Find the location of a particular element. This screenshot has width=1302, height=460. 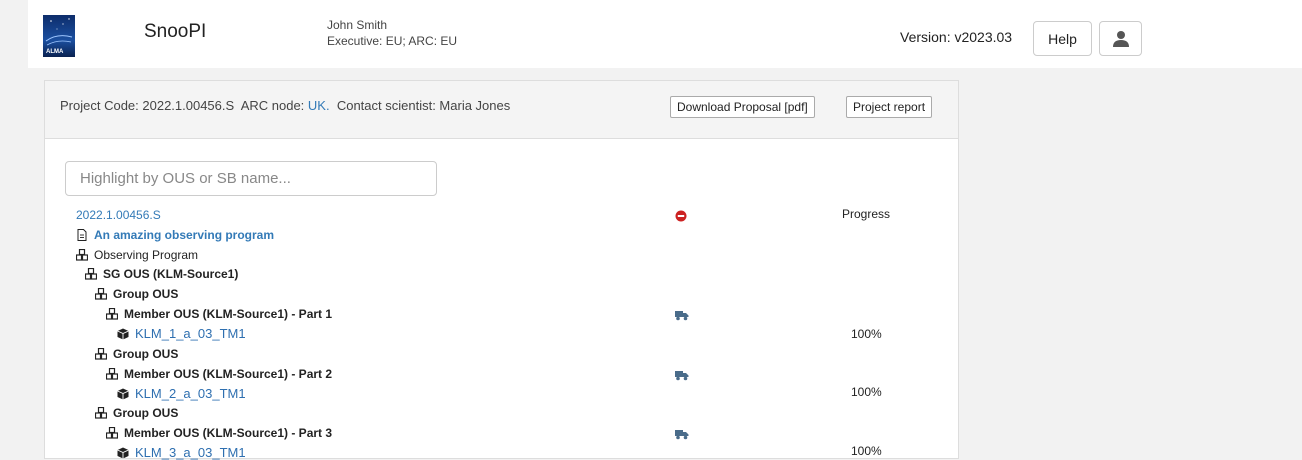

tree-sb-2: KLM_2_a_03_TM1 is located at coordinates (181, 393).